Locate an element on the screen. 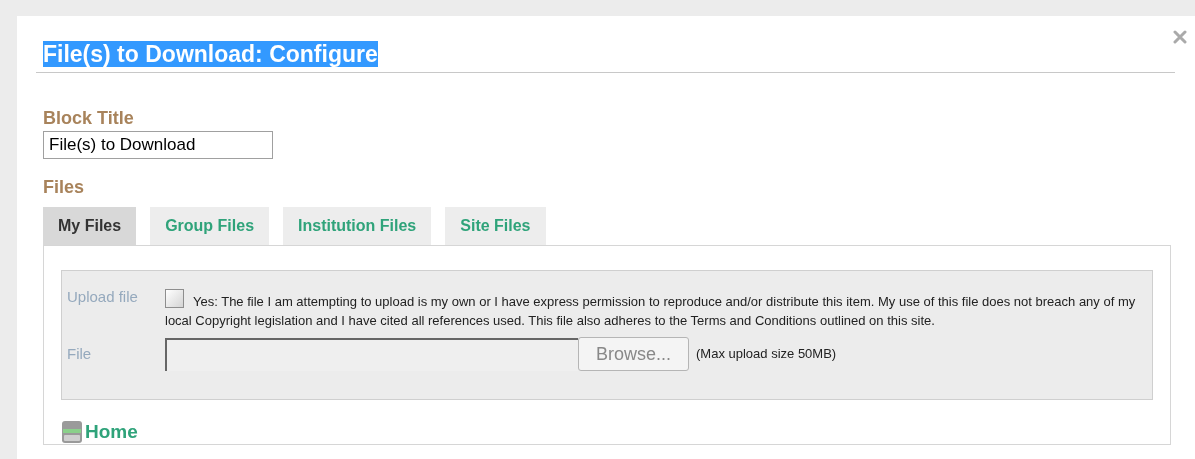  dialog-title: File(s) to Download: Configure is located at coordinates (210, 54).